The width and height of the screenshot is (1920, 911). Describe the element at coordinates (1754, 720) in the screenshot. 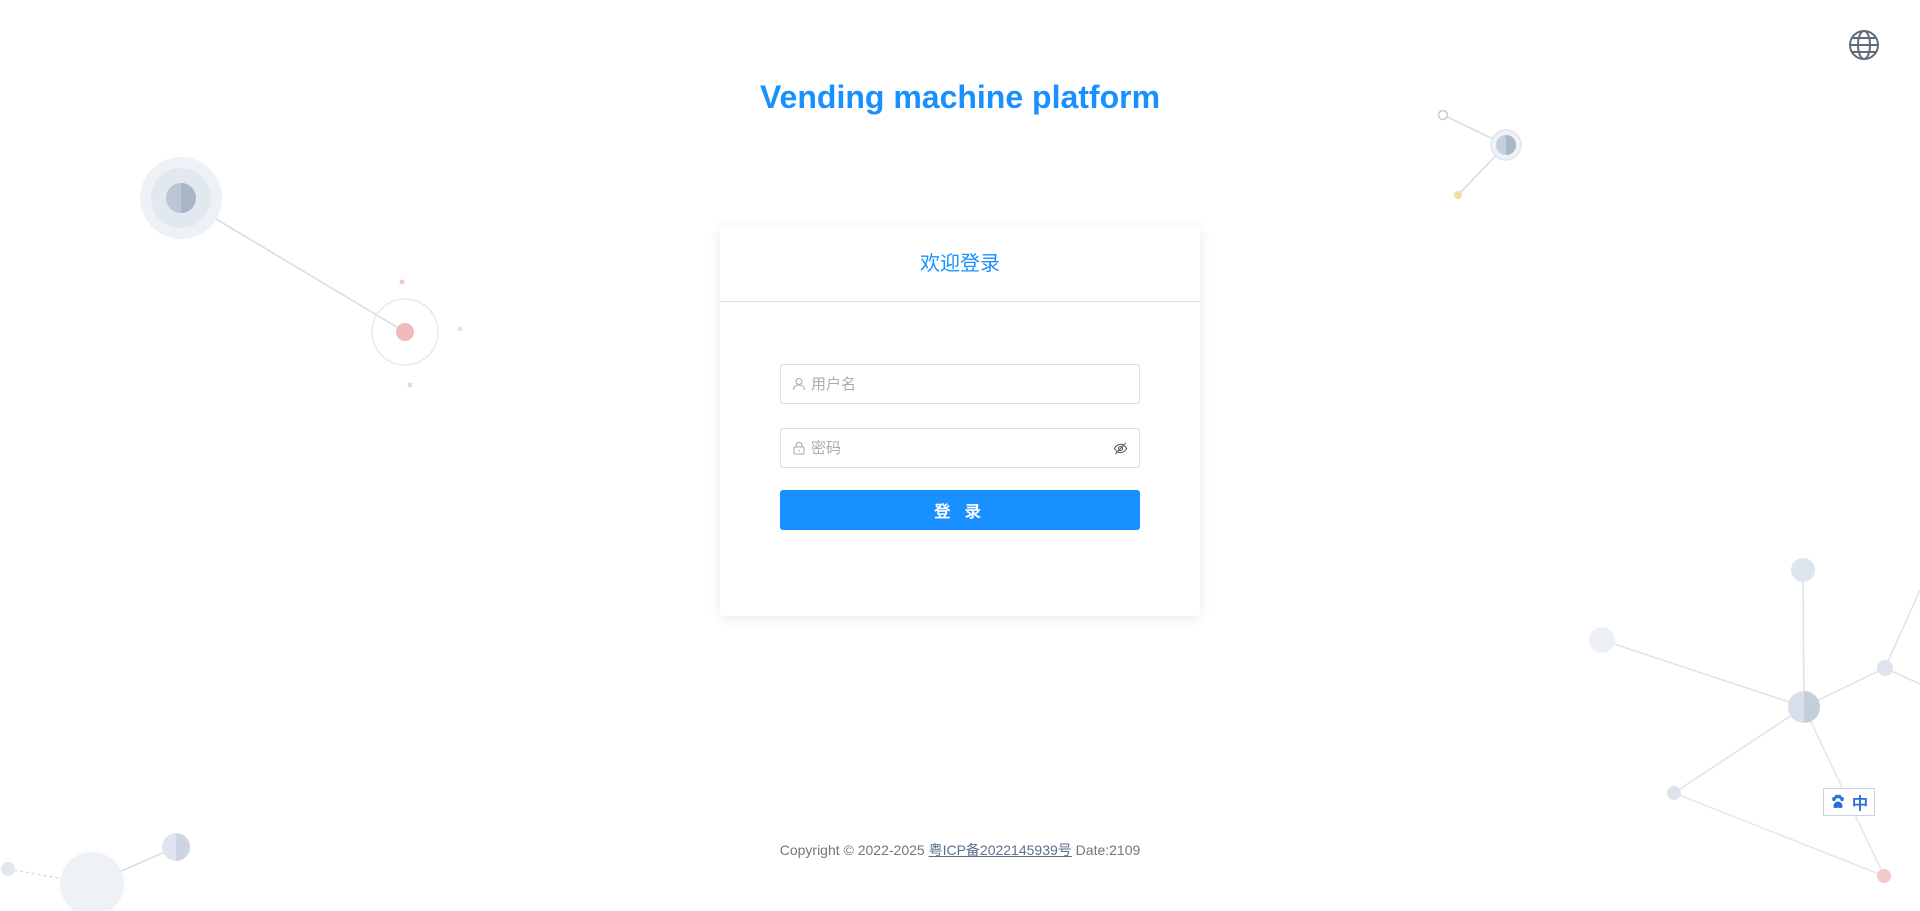

I see `molecule-bottom-right` at that location.